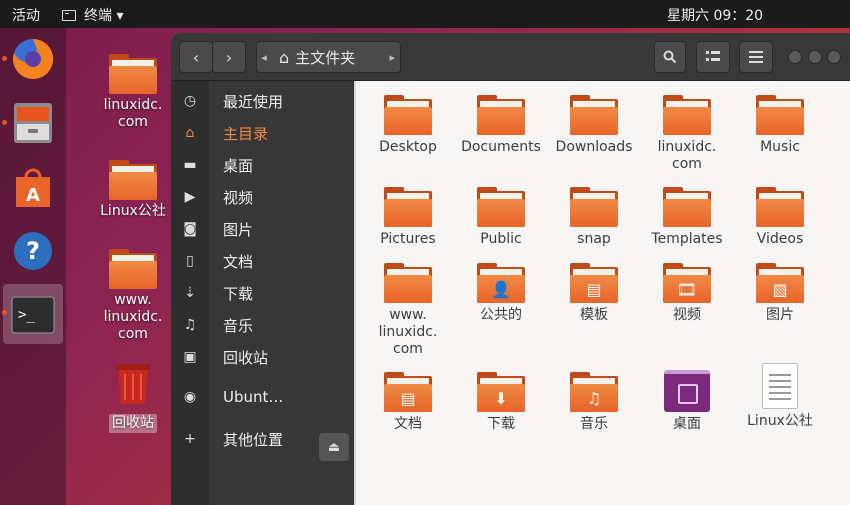 Image resolution: width=850 pixels, height=505 pixels. What do you see at coordinates (246, 133) in the screenshot?
I see `sidebar-item-label: 主目录` at bounding box center [246, 133].